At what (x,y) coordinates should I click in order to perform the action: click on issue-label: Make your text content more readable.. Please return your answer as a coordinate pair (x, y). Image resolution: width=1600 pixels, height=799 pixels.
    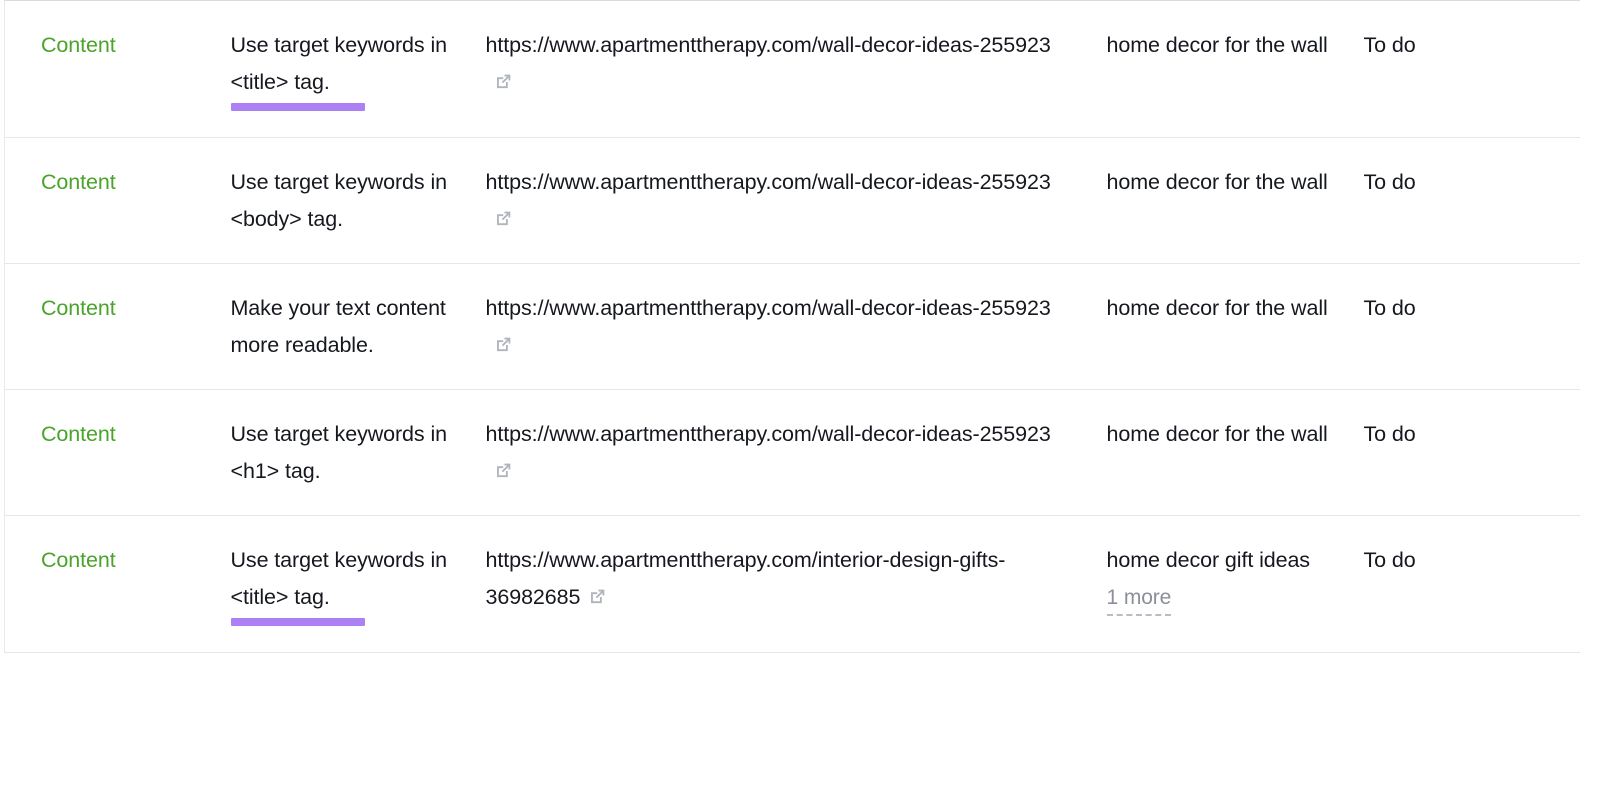
    Looking at the image, I should click on (338, 326).